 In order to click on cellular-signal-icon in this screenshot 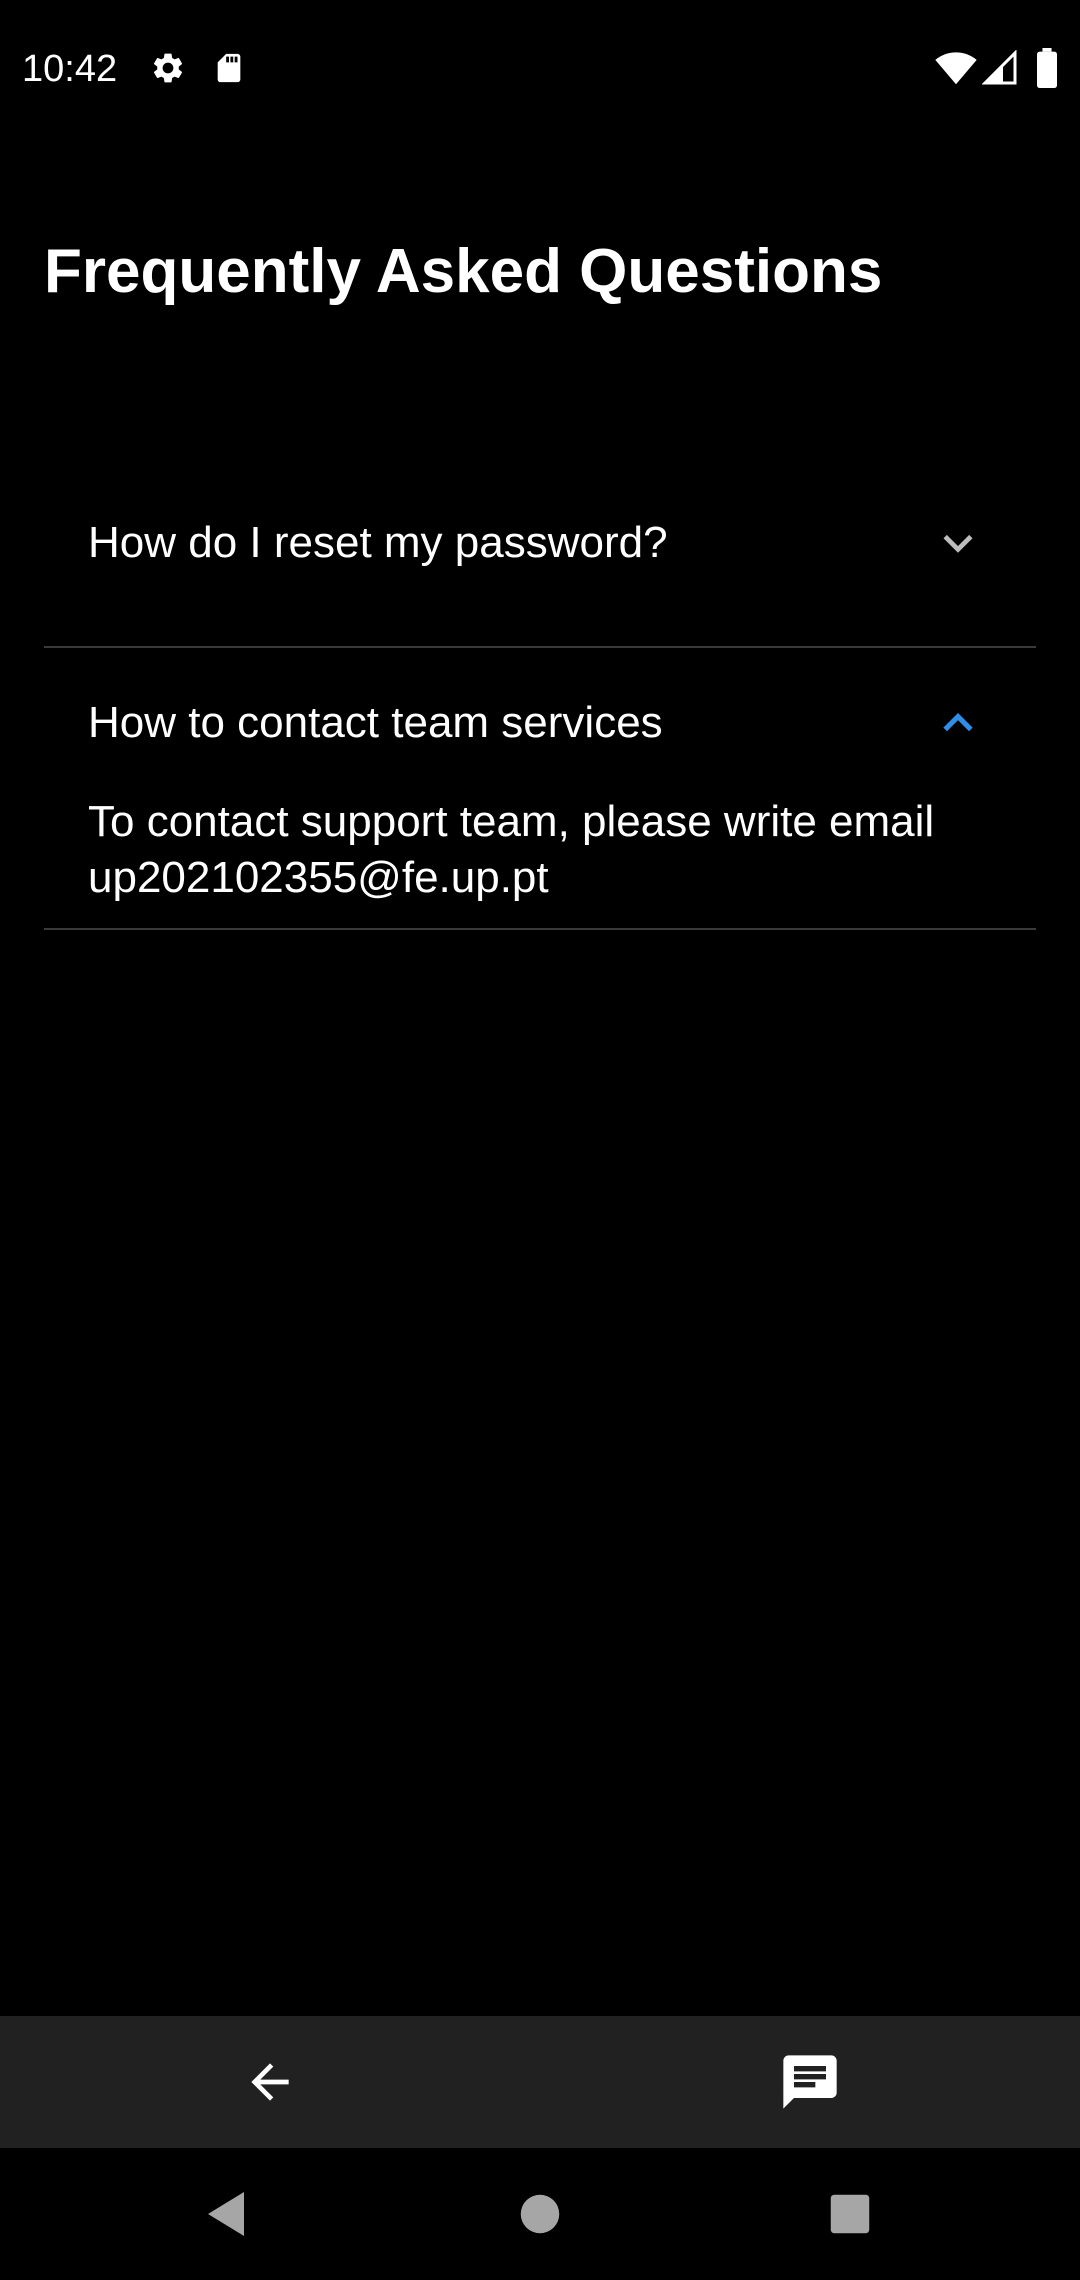, I will do `click(999, 67)`.